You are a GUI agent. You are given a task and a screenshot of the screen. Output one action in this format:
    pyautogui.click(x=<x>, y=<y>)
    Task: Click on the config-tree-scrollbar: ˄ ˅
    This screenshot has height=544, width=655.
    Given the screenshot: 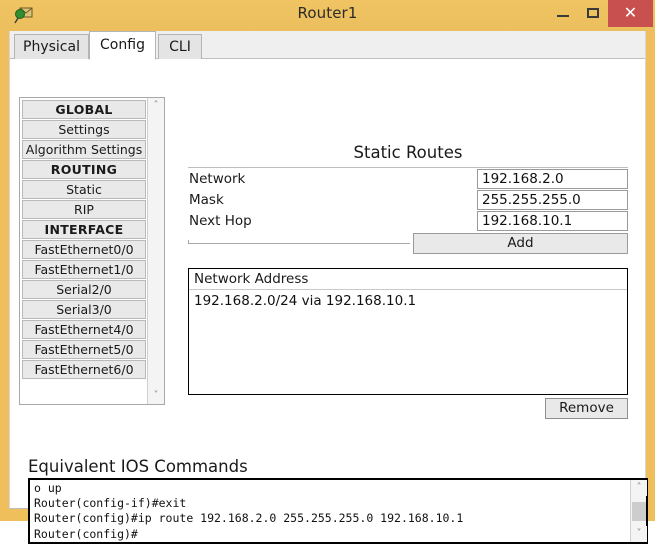 What is the action you would take?
    pyautogui.click(x=155, y=251)
    